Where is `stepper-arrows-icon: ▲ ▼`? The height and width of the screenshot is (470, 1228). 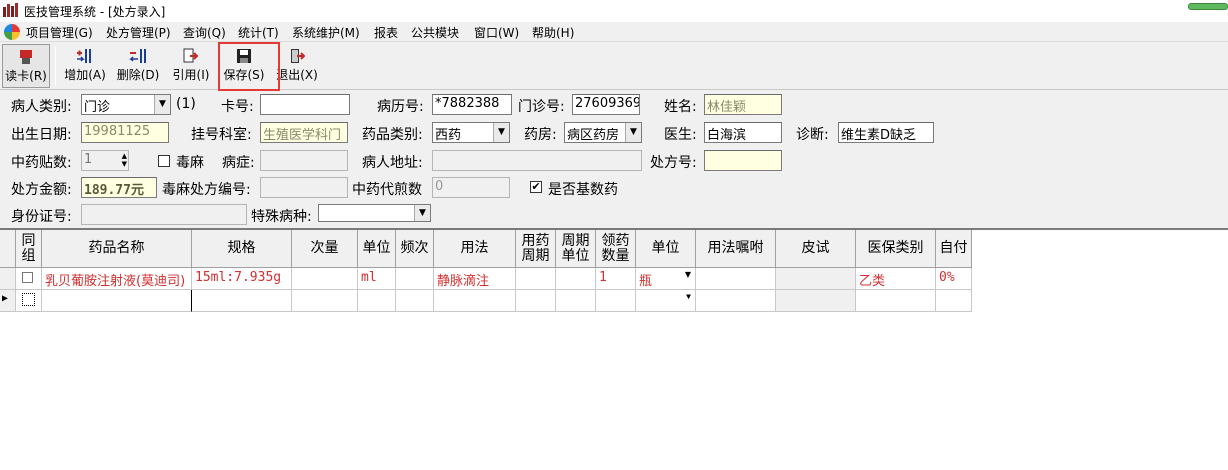 stepper-arrows-icon: ▲ ▼ is located at coordinates (124, 160).